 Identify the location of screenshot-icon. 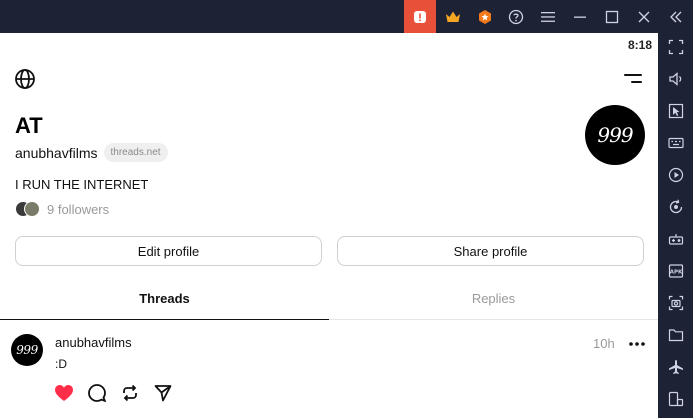
(676, 305).